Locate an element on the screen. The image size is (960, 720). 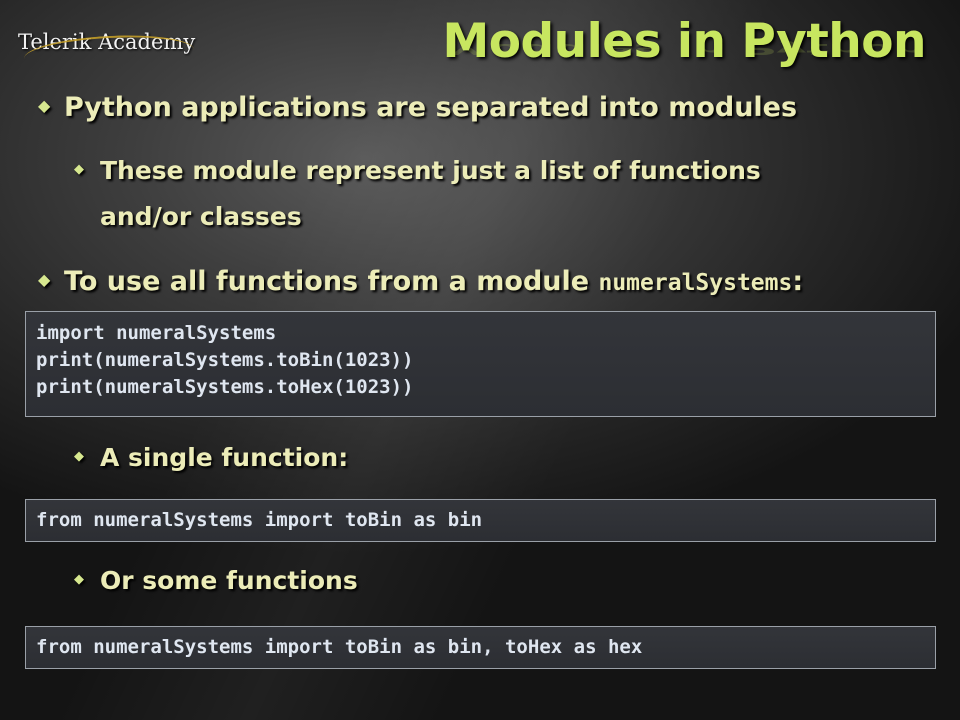
bullet-2-line2: and/or classes is located at coordinates (201, 216).